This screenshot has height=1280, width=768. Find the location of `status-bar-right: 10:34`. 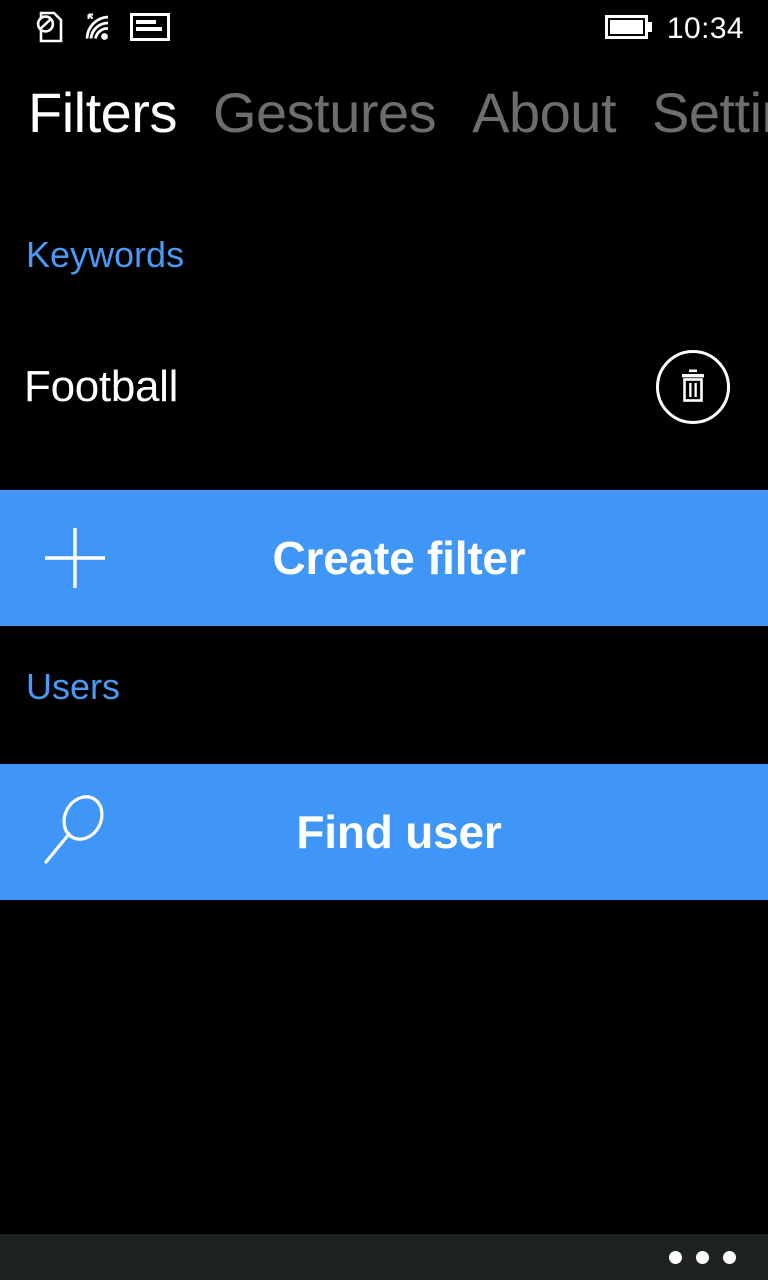

status-bar-right: 10:34 is located at coordinates (674, 29).